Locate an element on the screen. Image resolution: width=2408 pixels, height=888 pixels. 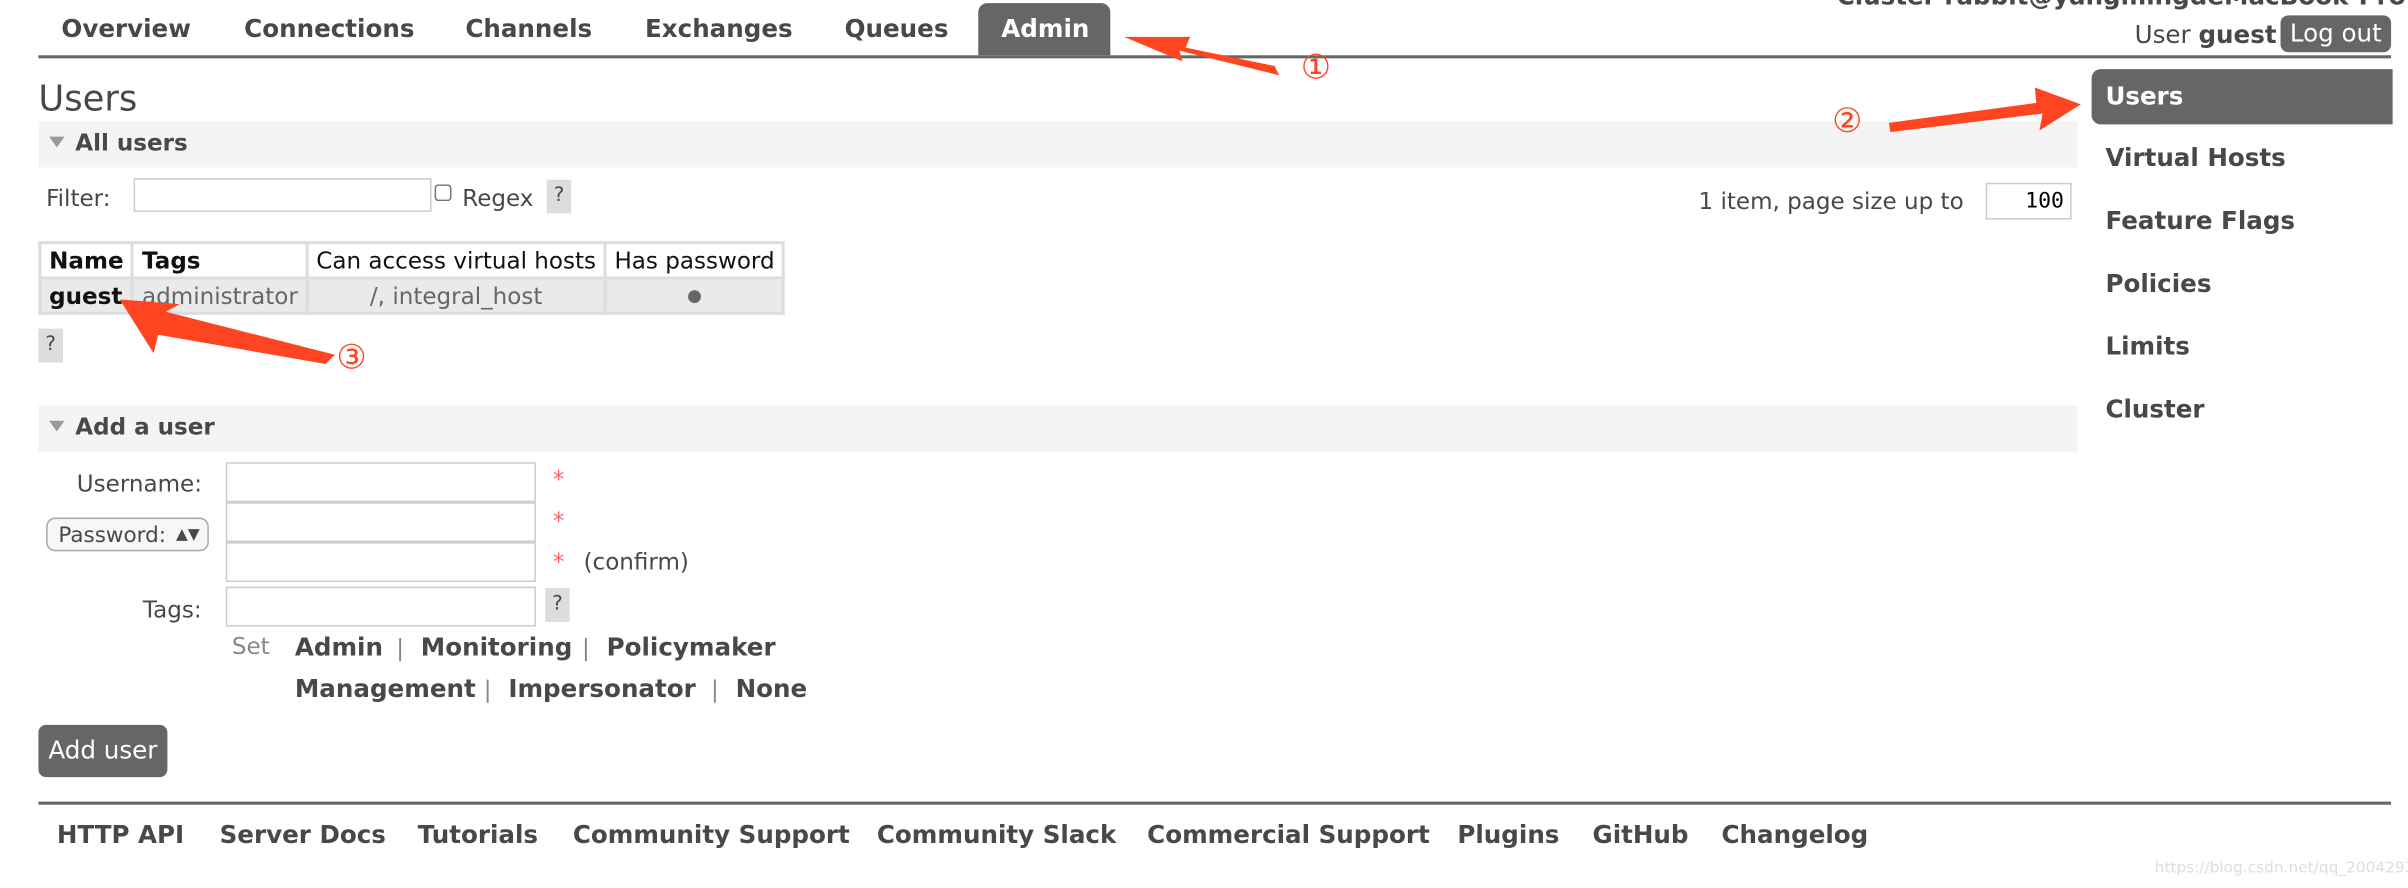
watermark: https://blog.csdn.net/qq_20042935 is located at coordinates (2281, 868).